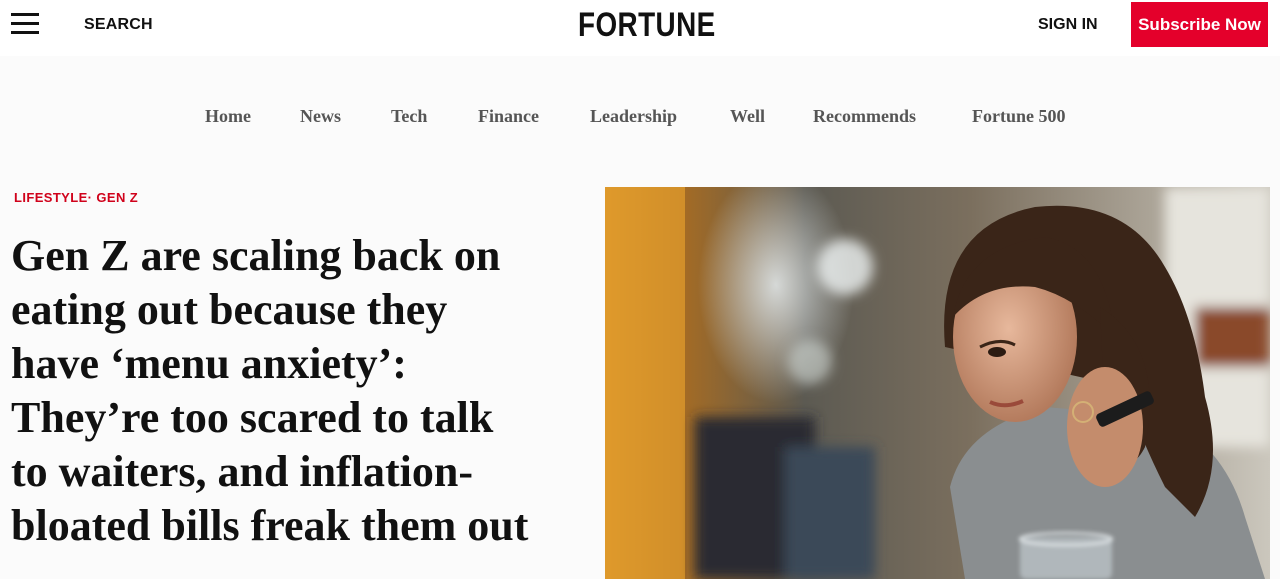  What do you see at coordinates (76, 197) in the screenshot?
I see `article-kicker: LIFESTYLE· GEN Z` at bounding box center [76, 197].